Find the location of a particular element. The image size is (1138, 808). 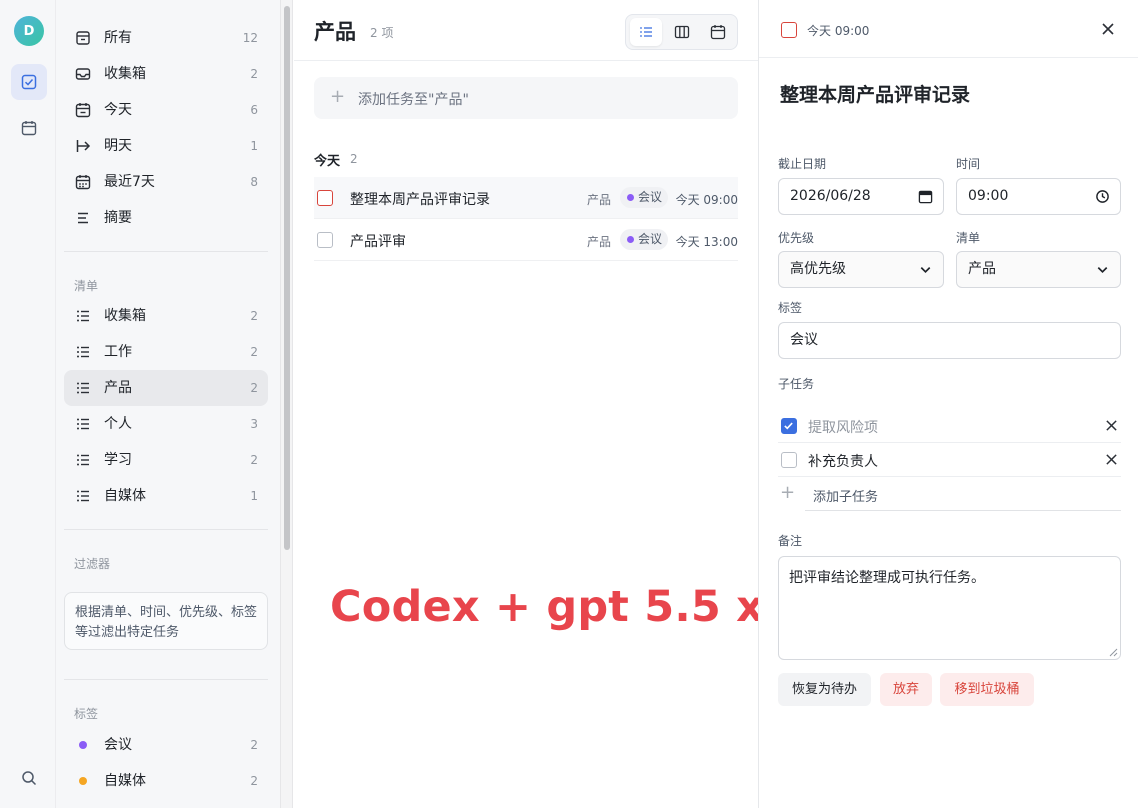

tags-label: 标签 is located at coordinates (790, 308).